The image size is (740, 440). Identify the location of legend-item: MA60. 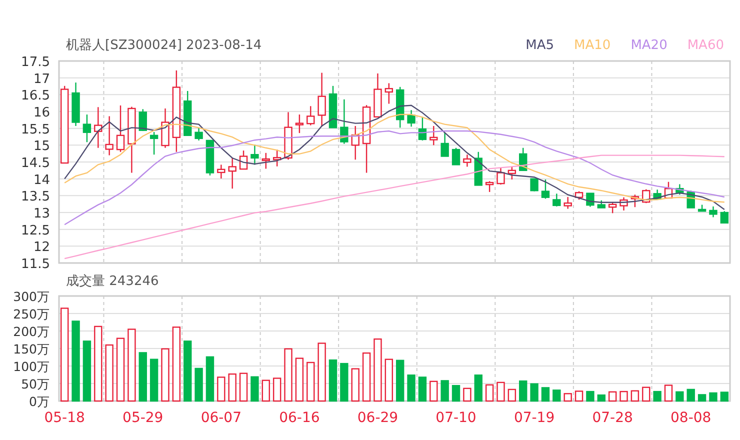
(705, 45).